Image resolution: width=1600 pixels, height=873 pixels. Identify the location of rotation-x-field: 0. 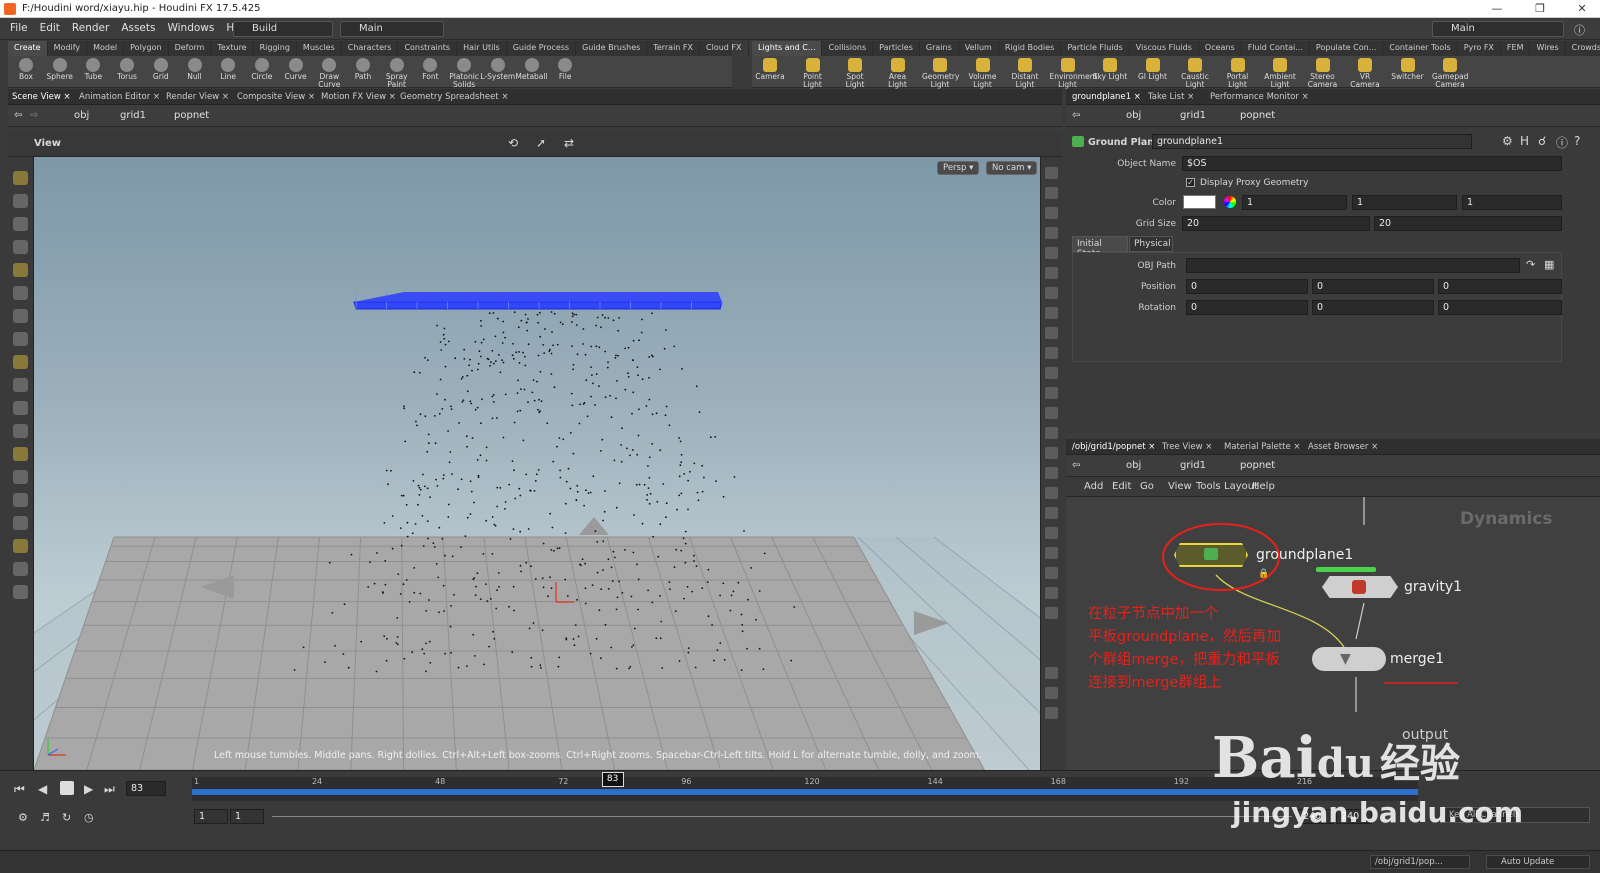
(1247, 307).